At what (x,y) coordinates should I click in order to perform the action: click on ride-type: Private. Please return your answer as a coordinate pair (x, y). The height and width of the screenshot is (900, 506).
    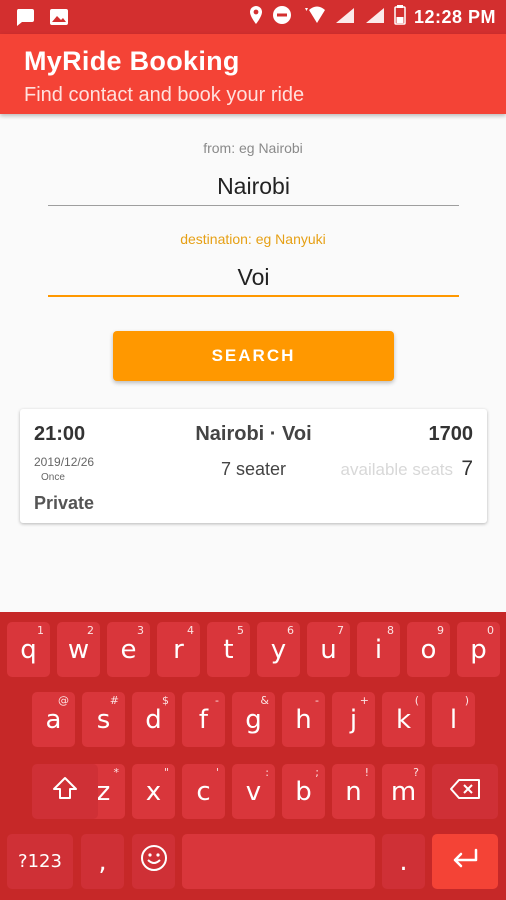
    Looking at the image, I should click on (64, 503).